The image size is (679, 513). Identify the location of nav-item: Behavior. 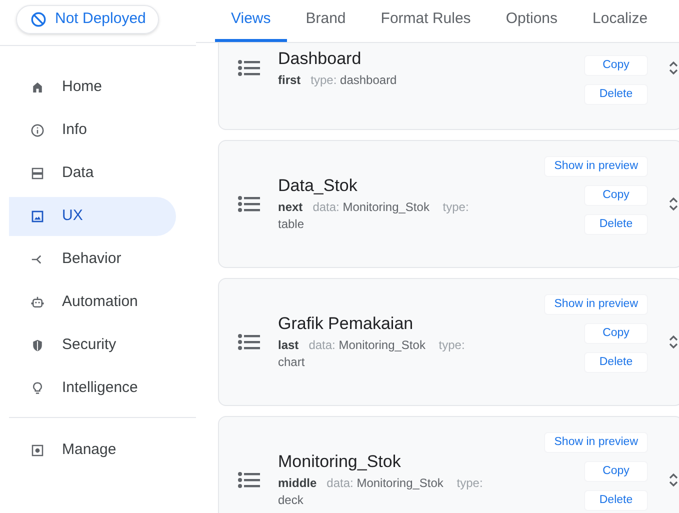
(92, 259).